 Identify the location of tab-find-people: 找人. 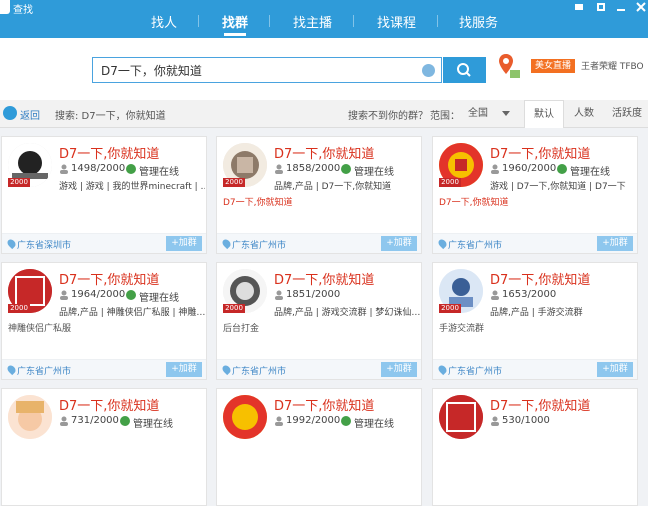
(164, 21).